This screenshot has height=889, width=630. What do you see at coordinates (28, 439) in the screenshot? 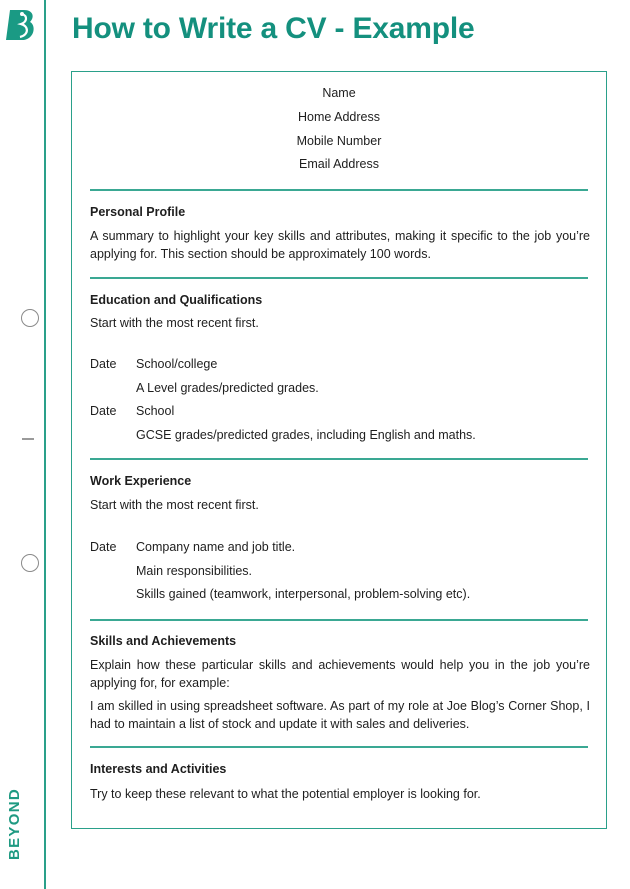
I see `fold-mark` at bounding box center [28, 439].